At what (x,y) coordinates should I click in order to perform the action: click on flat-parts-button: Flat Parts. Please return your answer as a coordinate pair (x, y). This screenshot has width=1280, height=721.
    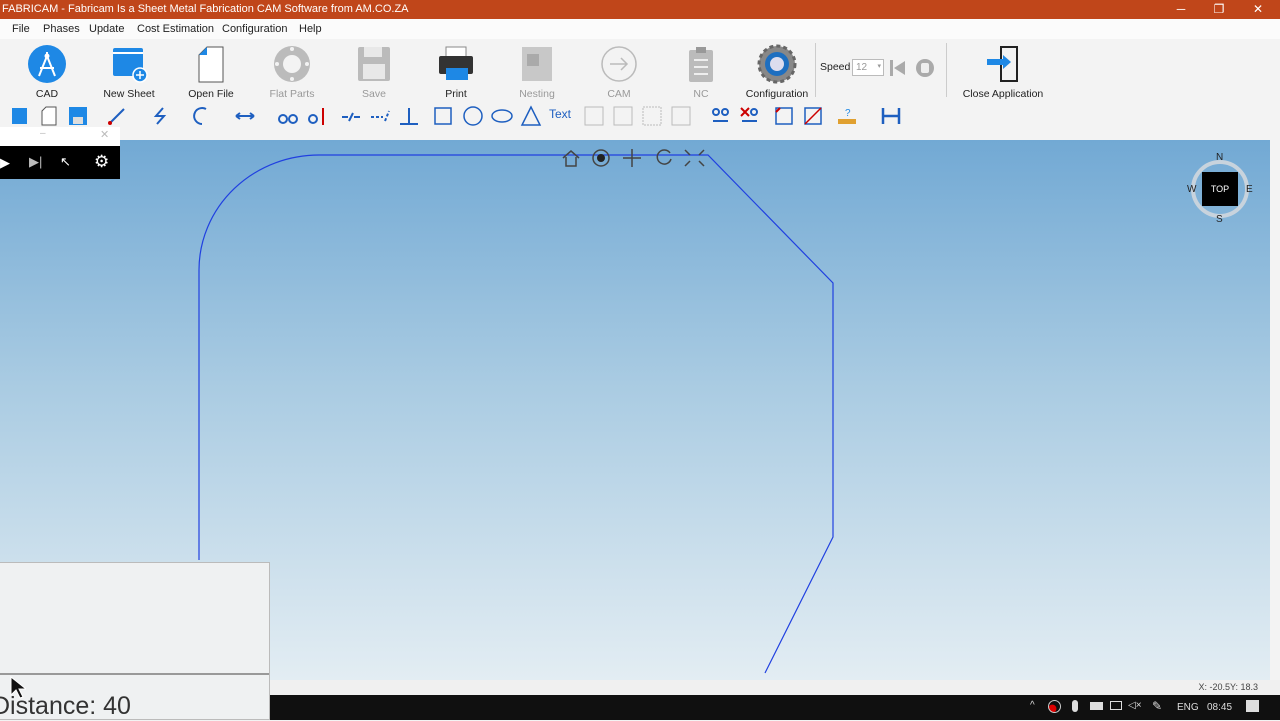
    Looking at the image, I should click on (292, 70).